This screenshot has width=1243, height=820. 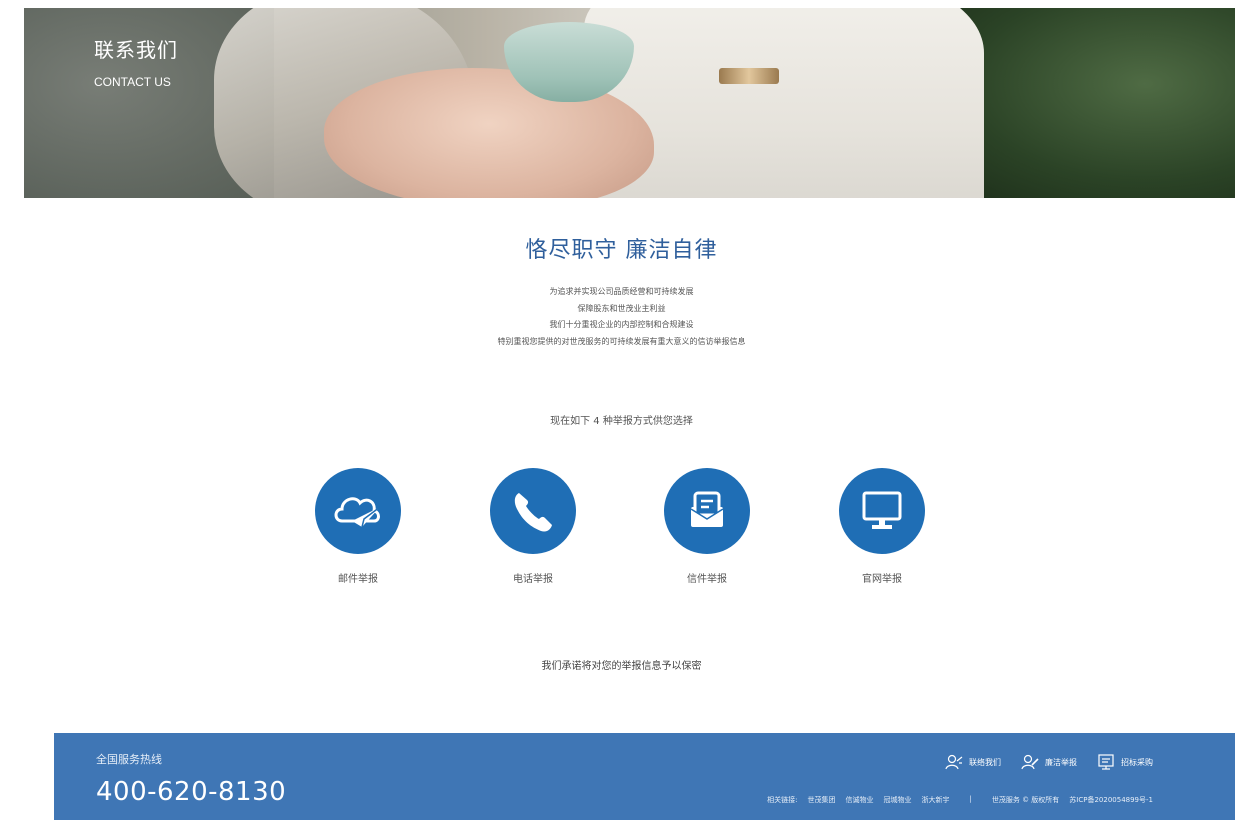 What do you see at coordinates (129, 759) in the screenshot?
I see `hotline-label: 全国服务热线` at bounding box center [129, 759].